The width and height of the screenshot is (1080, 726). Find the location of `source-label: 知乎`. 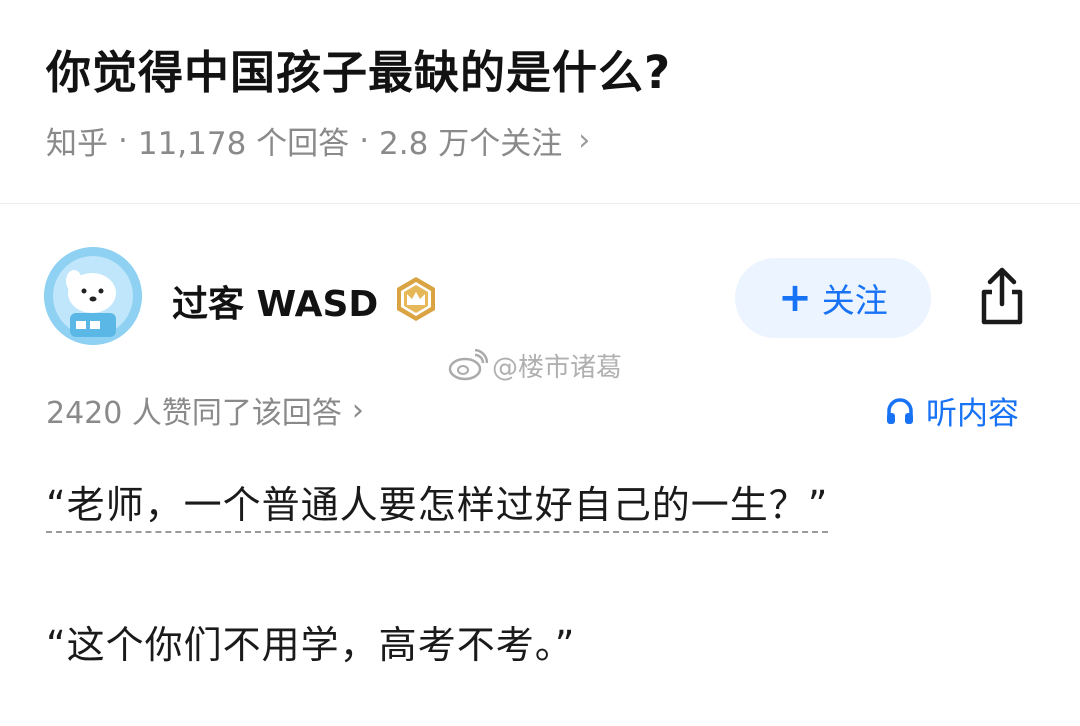

source-label: 知乎 is located at coordinates (77, 144).